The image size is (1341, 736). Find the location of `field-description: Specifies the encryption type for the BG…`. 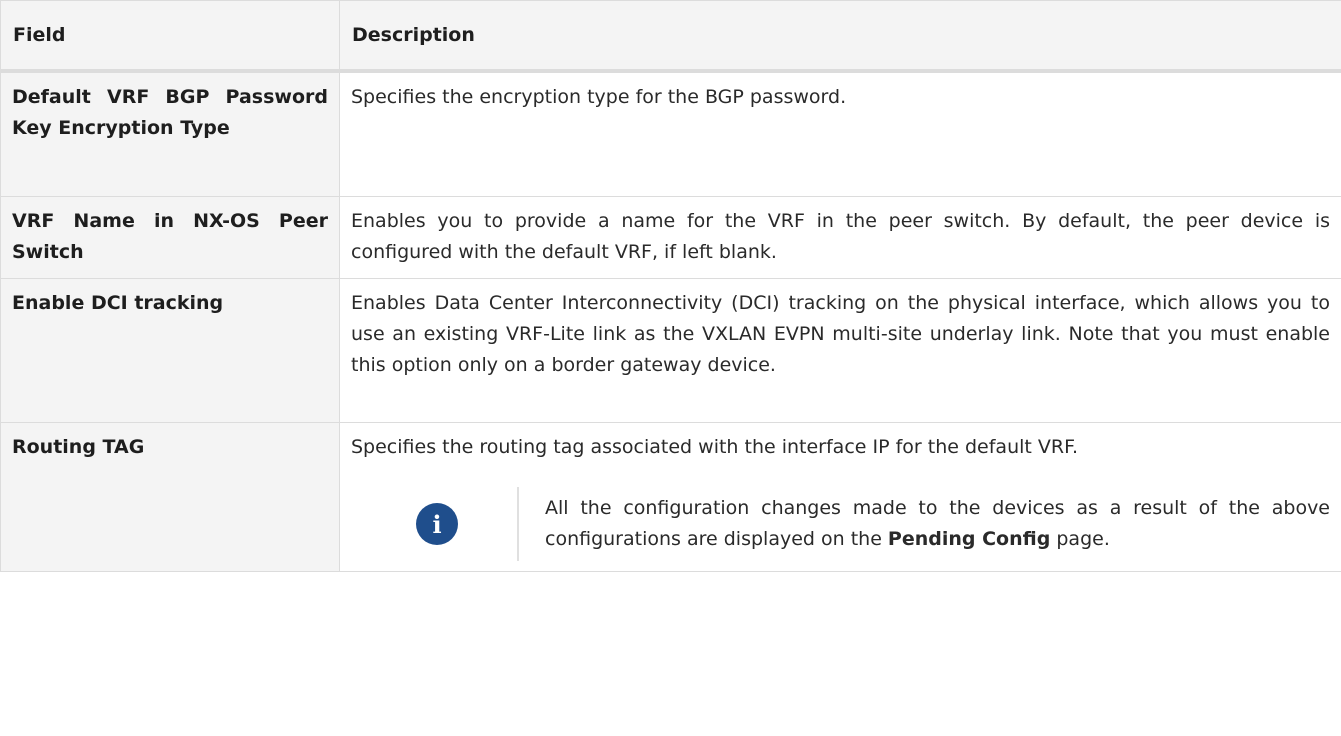

field-description: Specifies the encryption type for the BG… is located at coordinates (840, 133).